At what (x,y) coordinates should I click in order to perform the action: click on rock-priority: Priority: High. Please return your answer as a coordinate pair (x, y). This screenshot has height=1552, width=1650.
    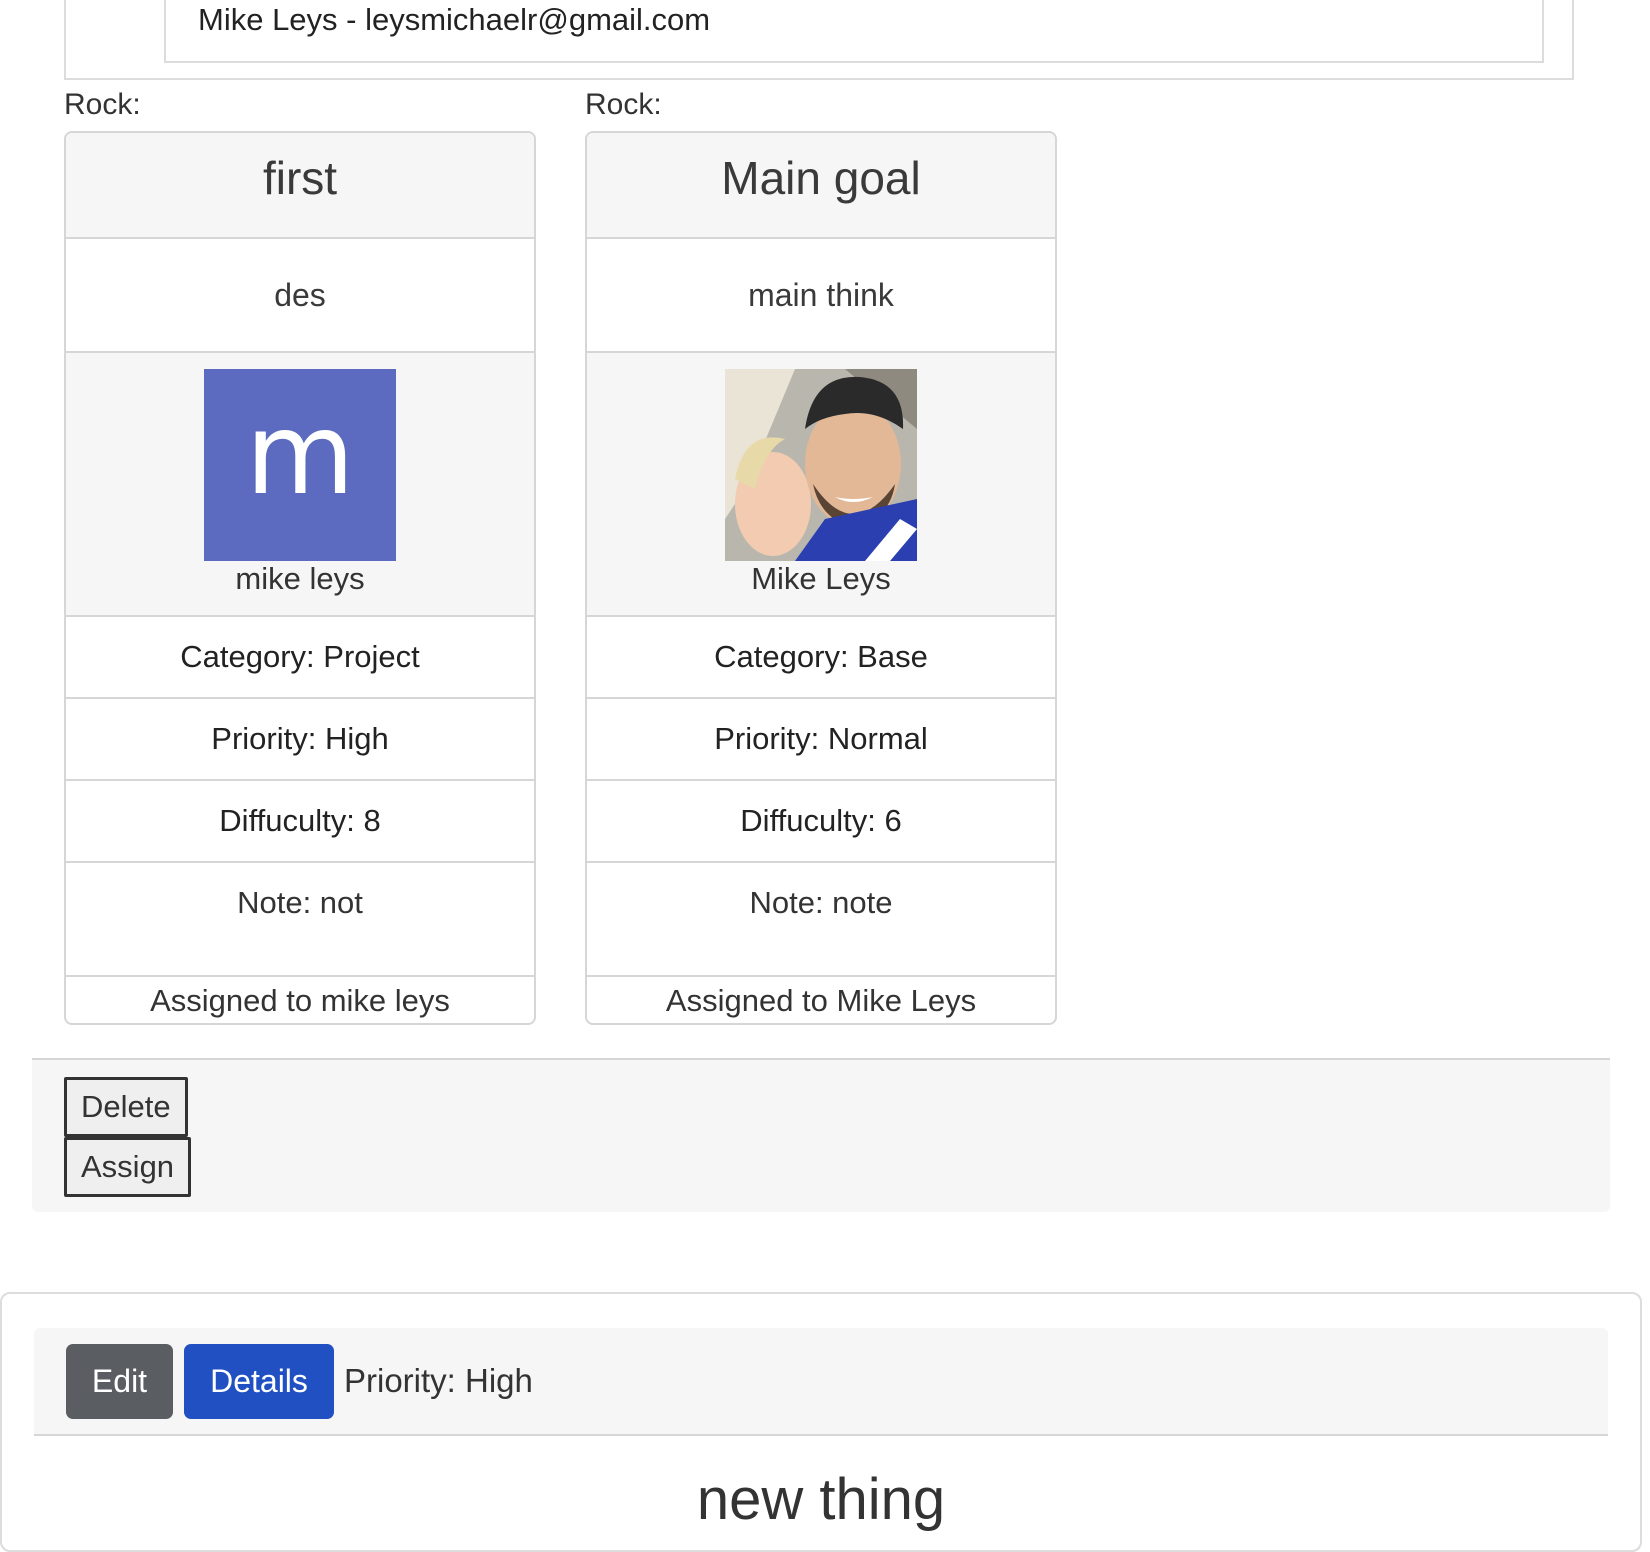
    Looking at the image, I should click on (300, 740).